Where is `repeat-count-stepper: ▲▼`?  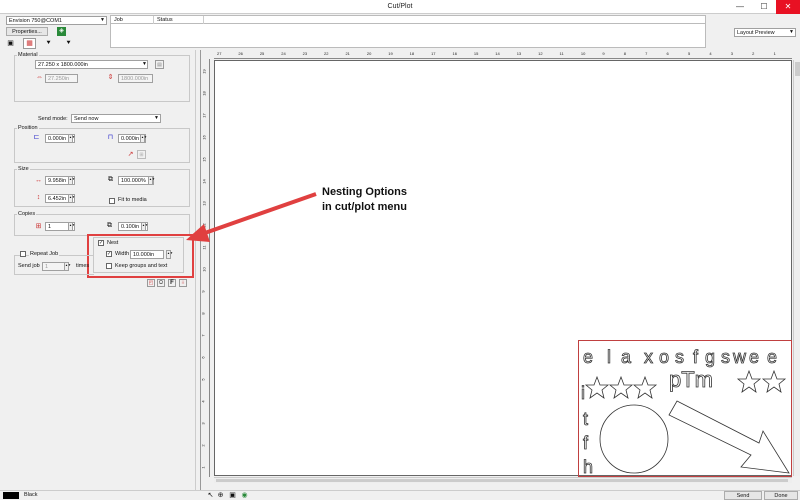 repeat-count-stepper: ▲▼ is located at coordinates (67, 266).